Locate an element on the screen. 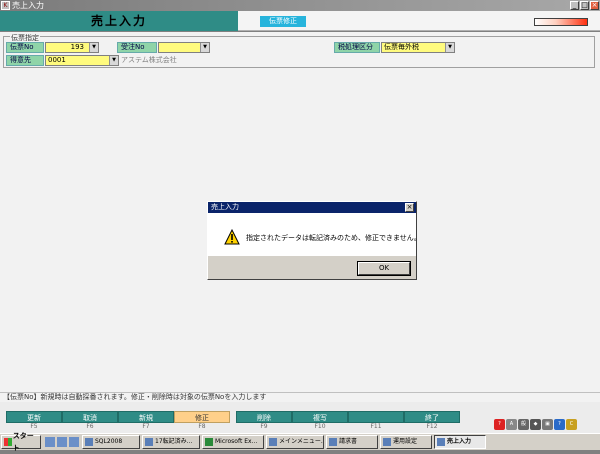 The height and width of the screenshot is (454, 600). customer-field: 0001 ▼ is located at coordinates (82, 60).